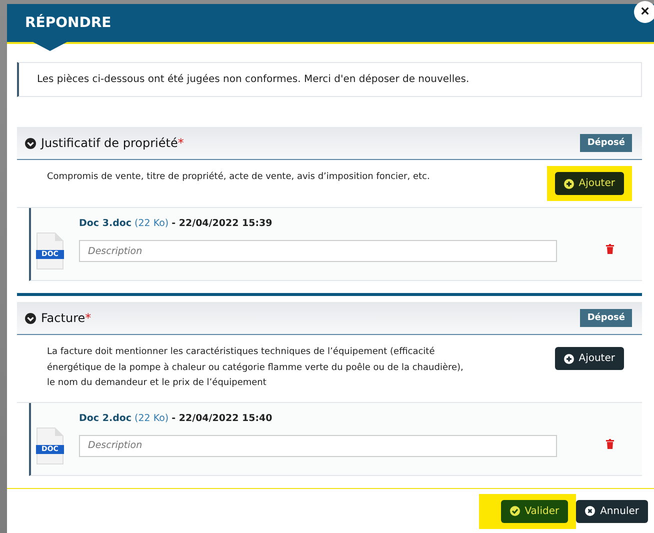 This screenshot has height=533, width=654. I want to click on file-date: - 22/04/2022 15:40, so click(222, 418).